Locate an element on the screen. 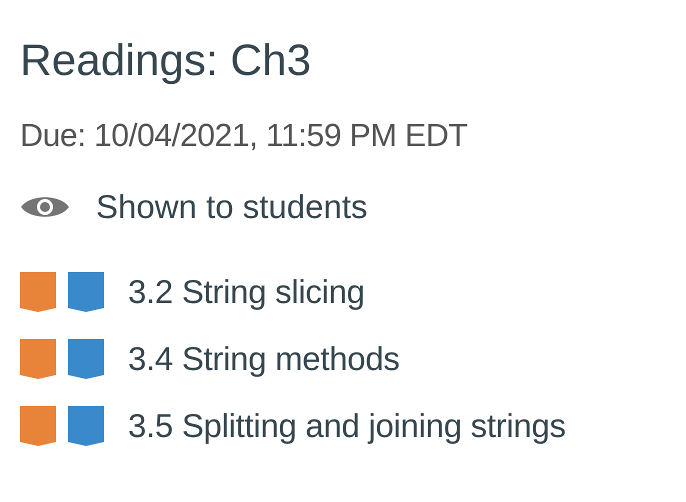  section-link: 3.2 String slicing is located at coordinates (246, 292).